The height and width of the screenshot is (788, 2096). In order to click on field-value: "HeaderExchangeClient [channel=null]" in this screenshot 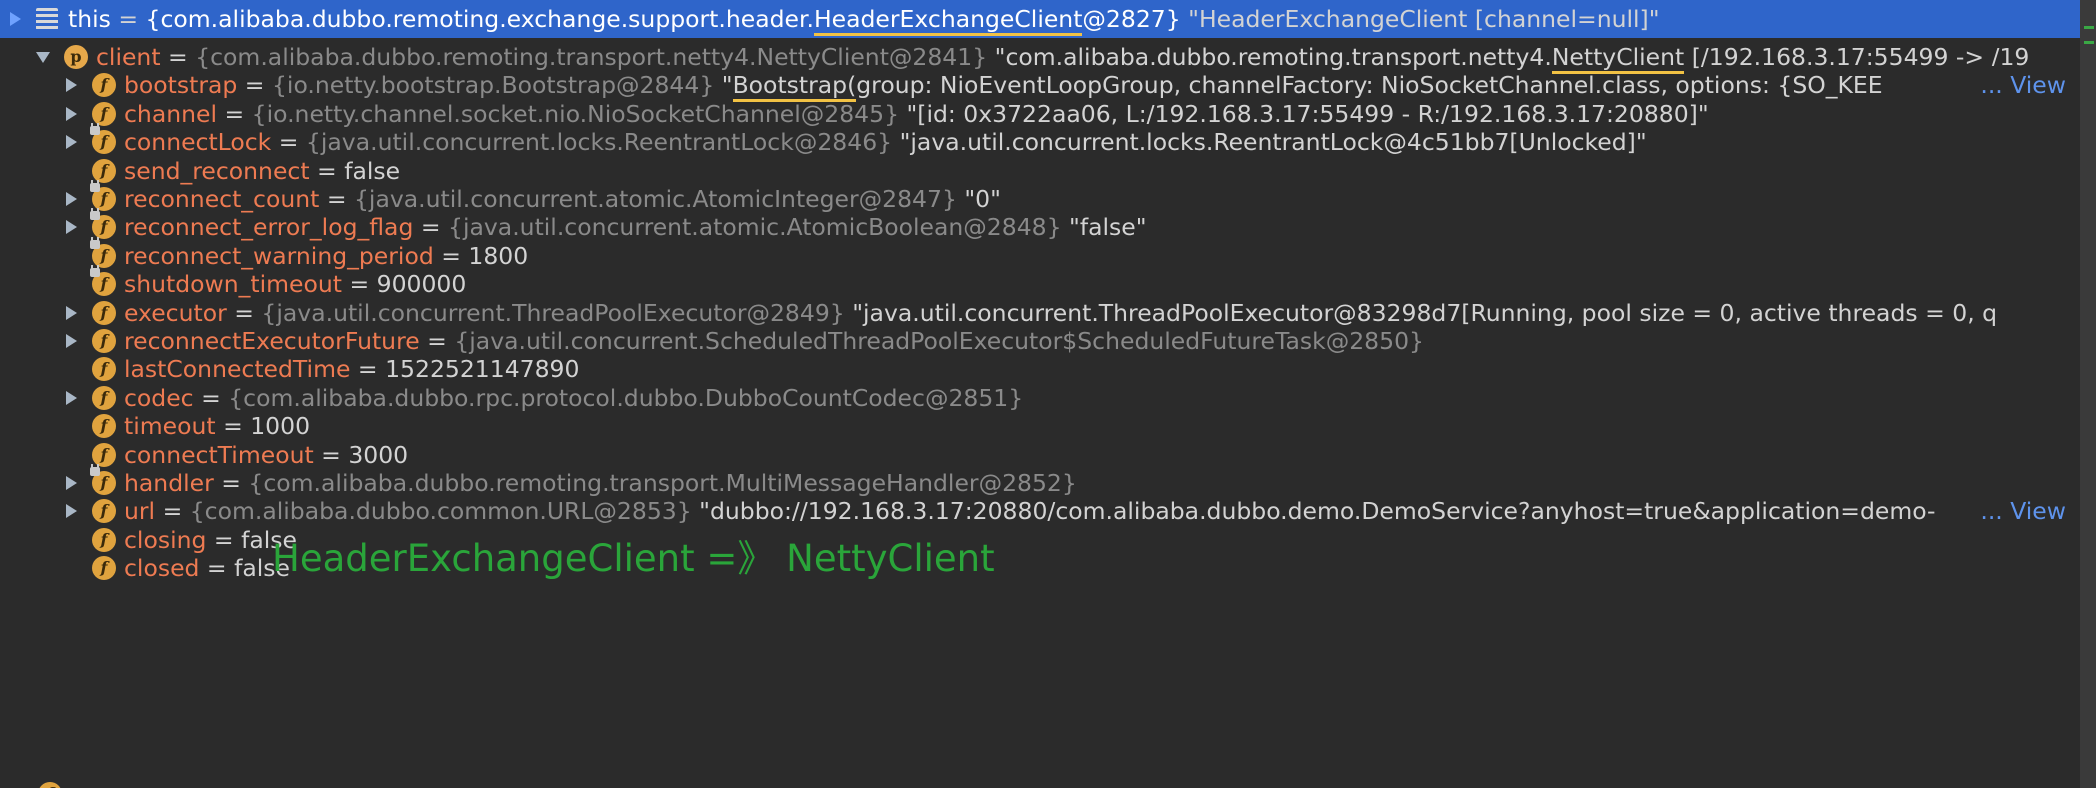, I will do `click(1420, 19)`.